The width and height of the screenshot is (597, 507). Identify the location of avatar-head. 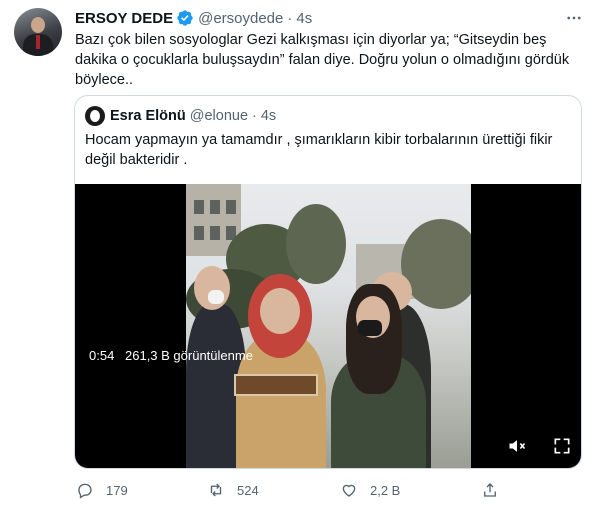
(38, 25).